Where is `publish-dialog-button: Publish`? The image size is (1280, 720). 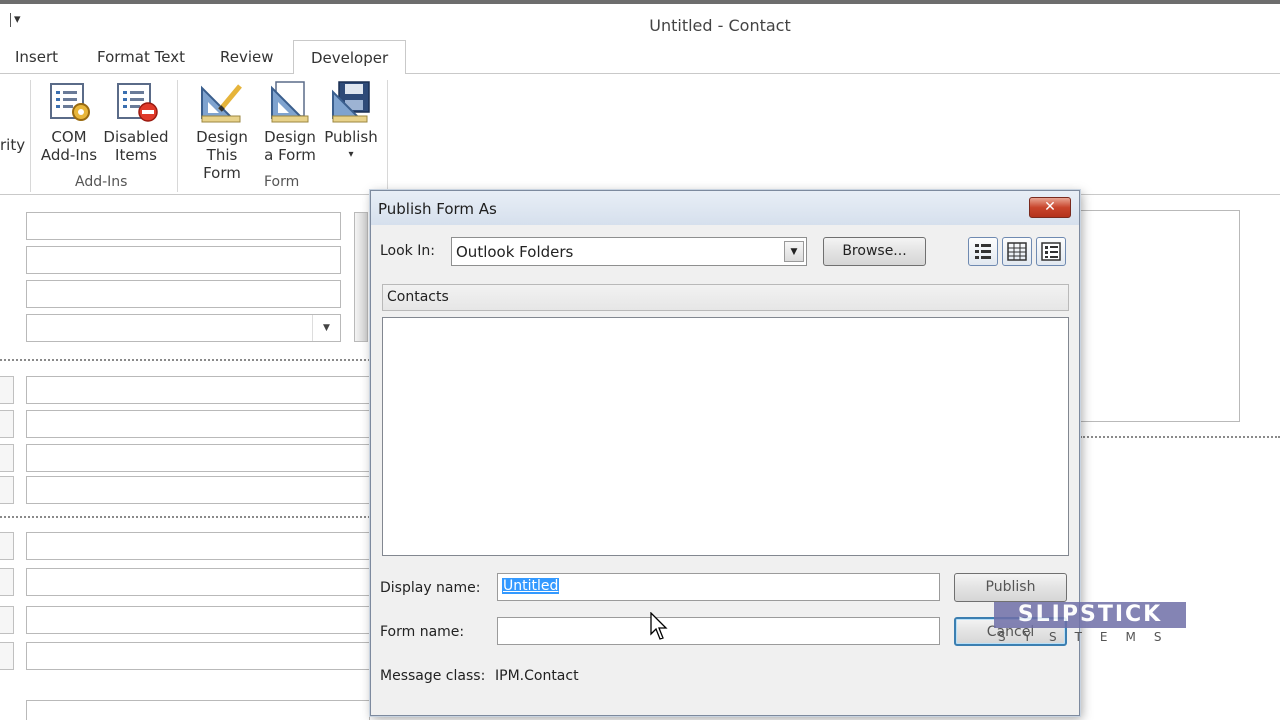 publish-dialog-button: Publish is located at coordinates (1010, 587).